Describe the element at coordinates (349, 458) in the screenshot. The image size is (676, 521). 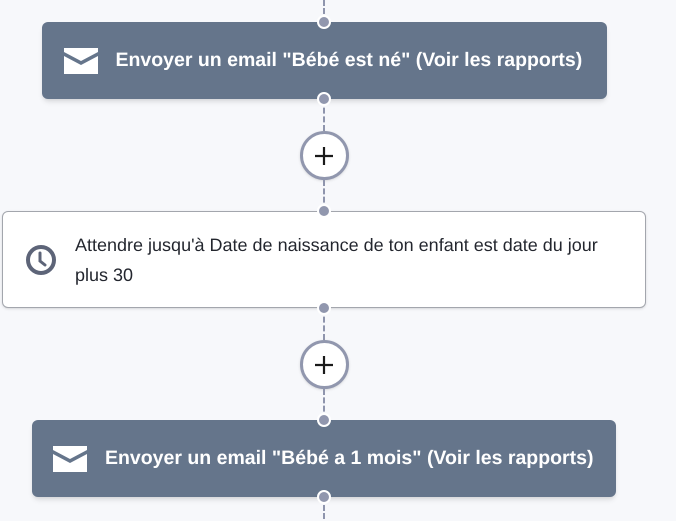
I see `step-label: Envoyer un email "Bébé a 1 mois" (Voir les rapports)` at that location.